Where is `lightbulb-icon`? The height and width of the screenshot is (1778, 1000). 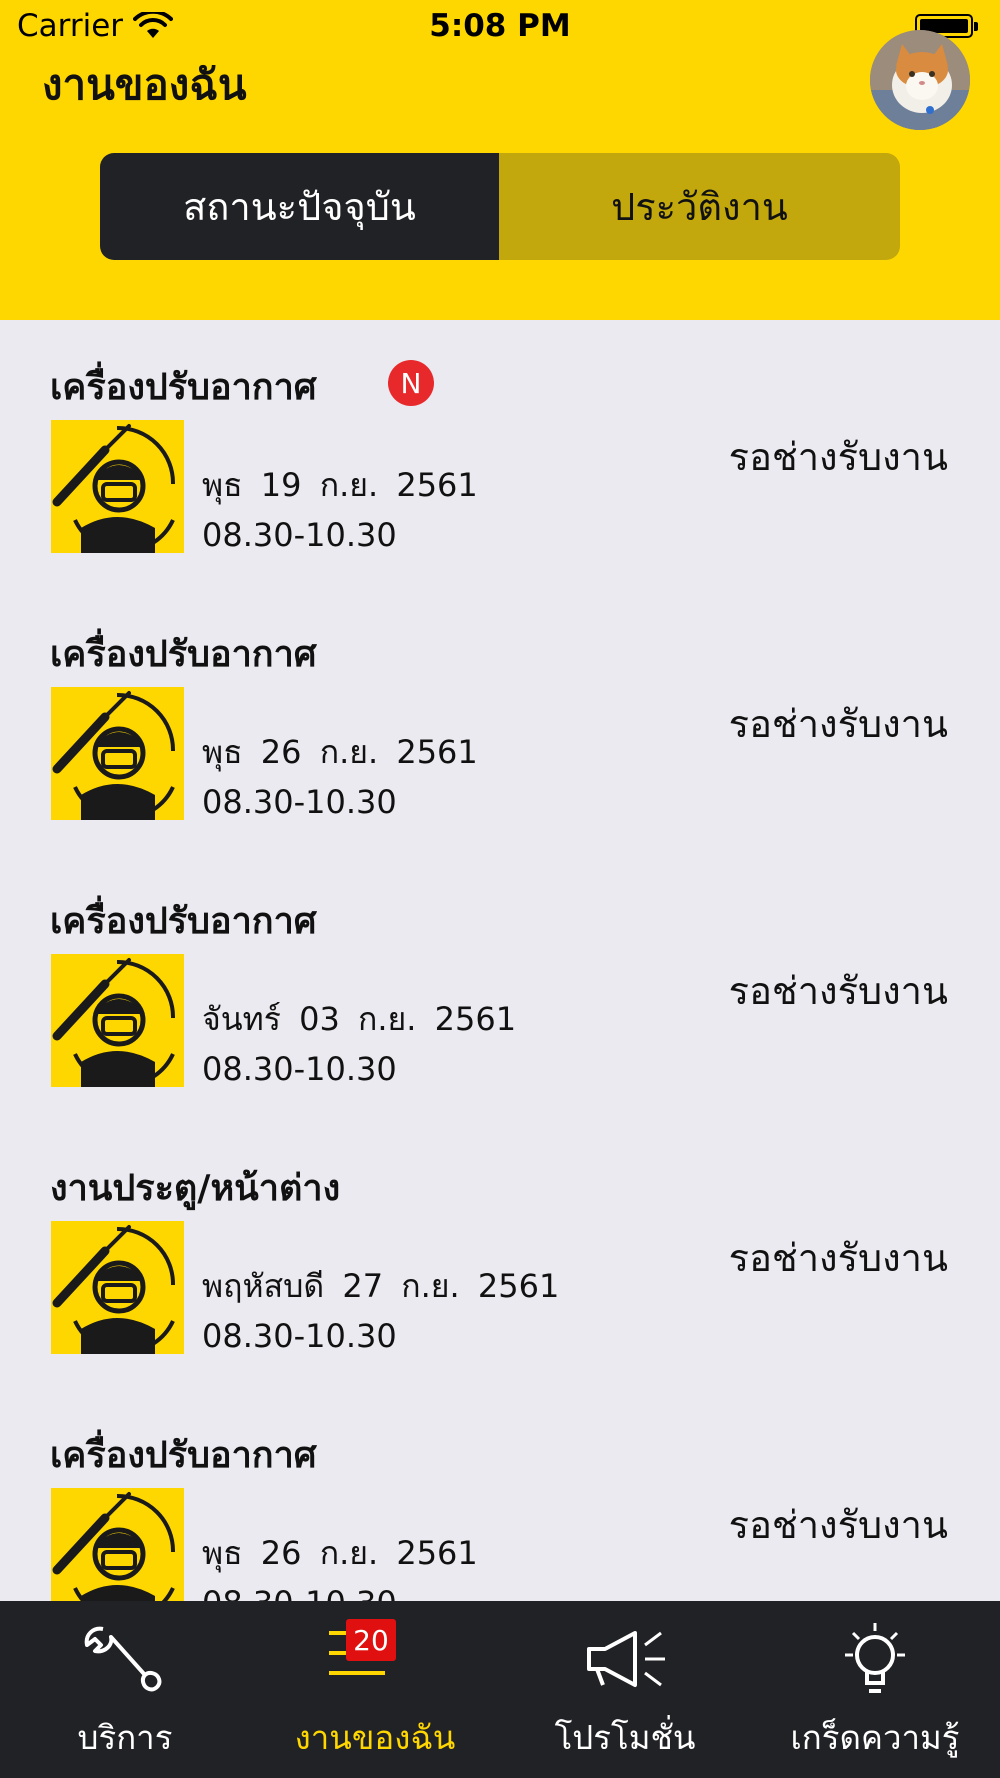 lightbulb-icon is located at coordinates (875, 1658).